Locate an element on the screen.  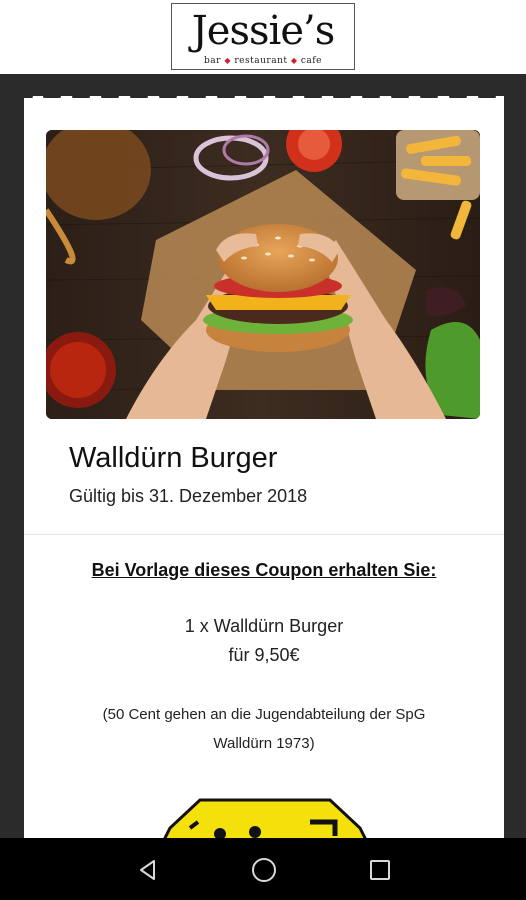
tagline-restaurant: restaurant is located at coordinates (261, 61).